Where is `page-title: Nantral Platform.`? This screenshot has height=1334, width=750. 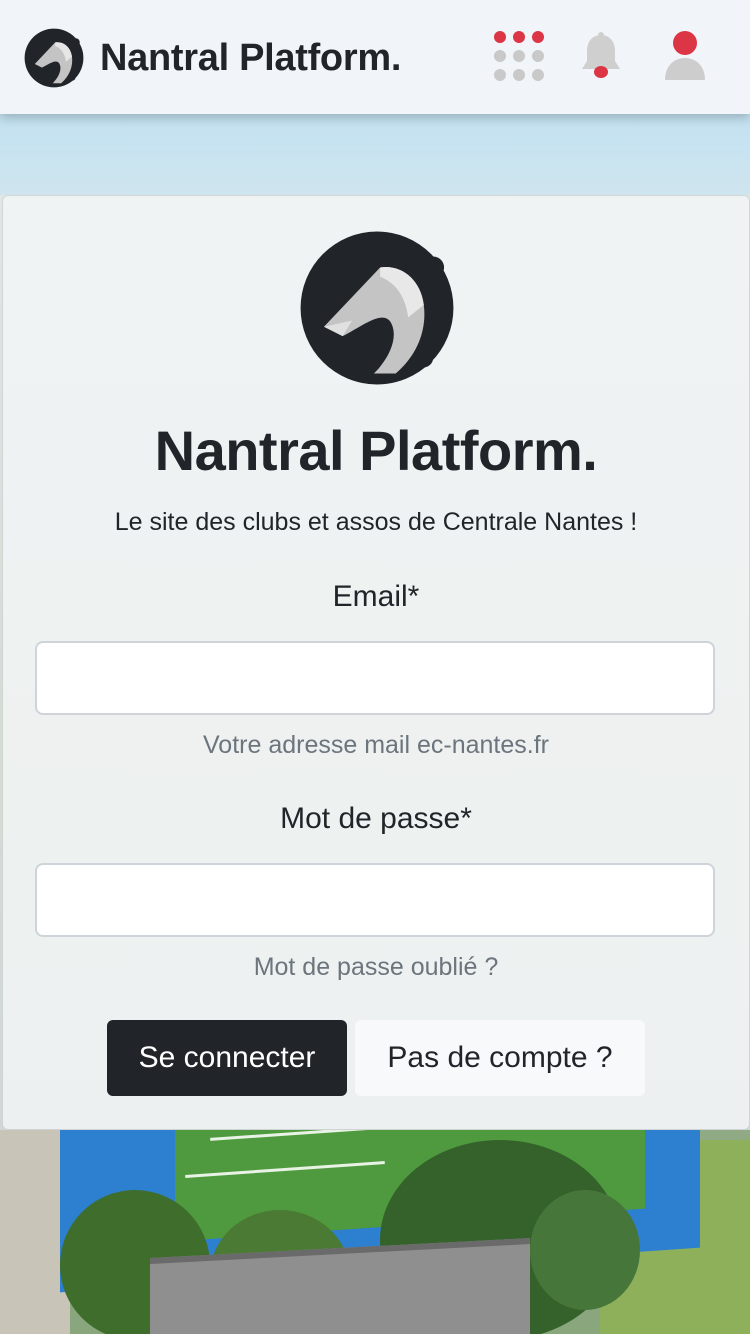
page-title: Nantral Platform. is located at coordinates (376, 450).